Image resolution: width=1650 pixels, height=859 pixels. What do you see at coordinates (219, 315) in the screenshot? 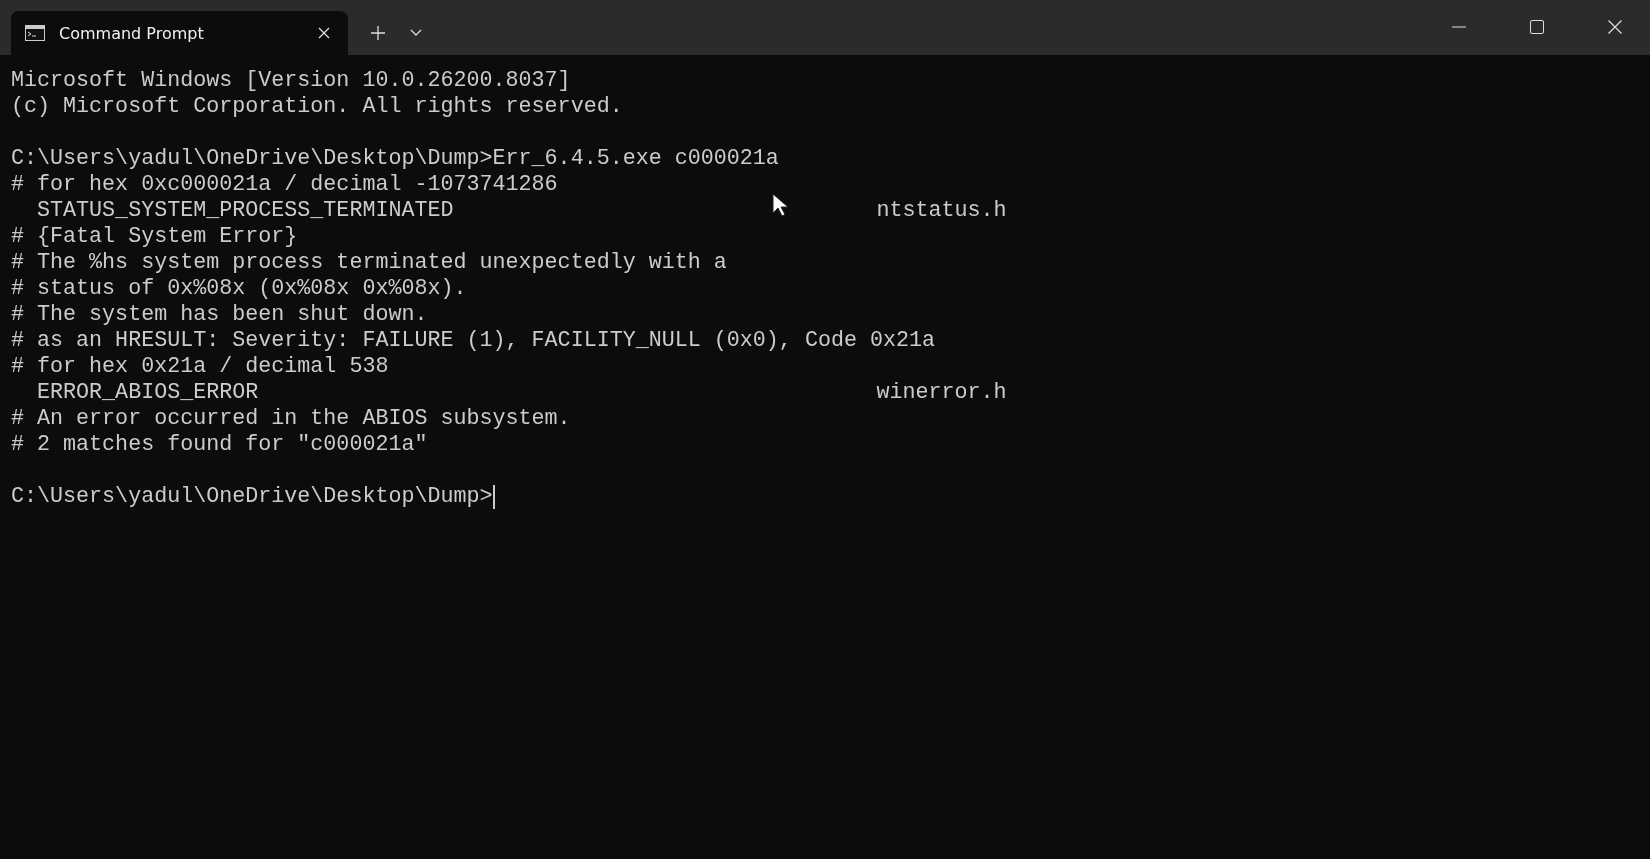
I see `output-line: # The system has been shut down.` at bounding box center [219, 315].